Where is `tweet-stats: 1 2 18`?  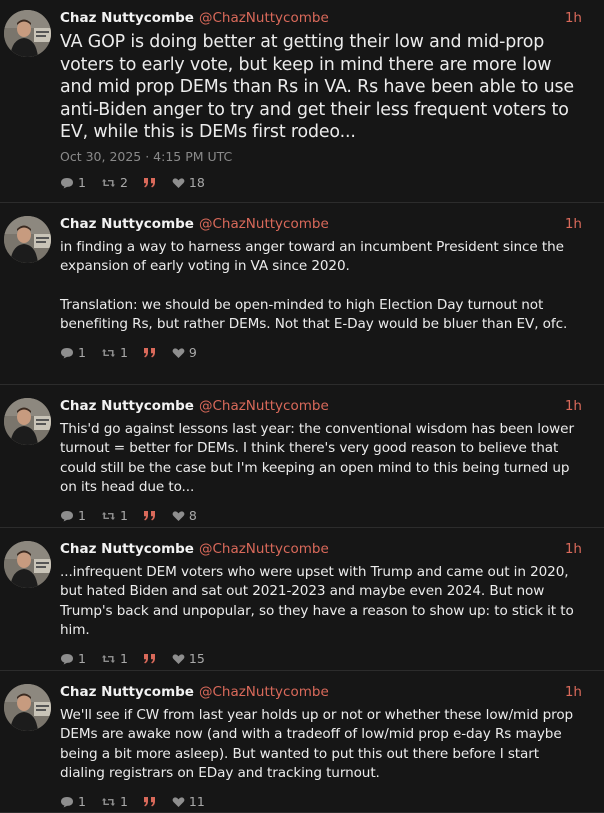 tweet-stats: 1 2 18 is located at coordinates (321, 183).